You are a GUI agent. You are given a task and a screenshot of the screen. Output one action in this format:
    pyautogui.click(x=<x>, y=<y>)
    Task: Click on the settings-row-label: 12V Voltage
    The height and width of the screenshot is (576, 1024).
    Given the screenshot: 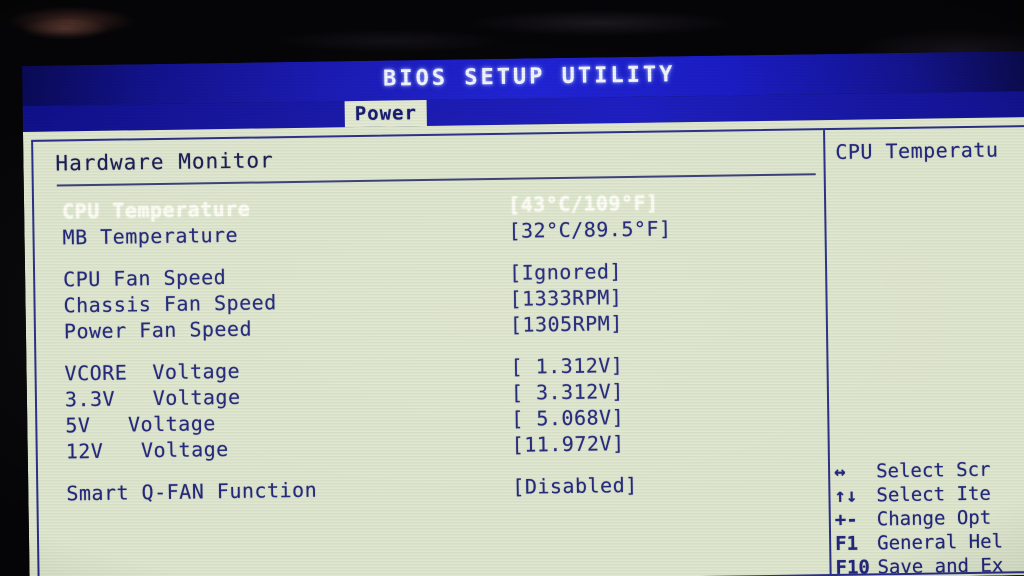 What is the action you would take?
    pyautogui.click(x=147, y=450)
    